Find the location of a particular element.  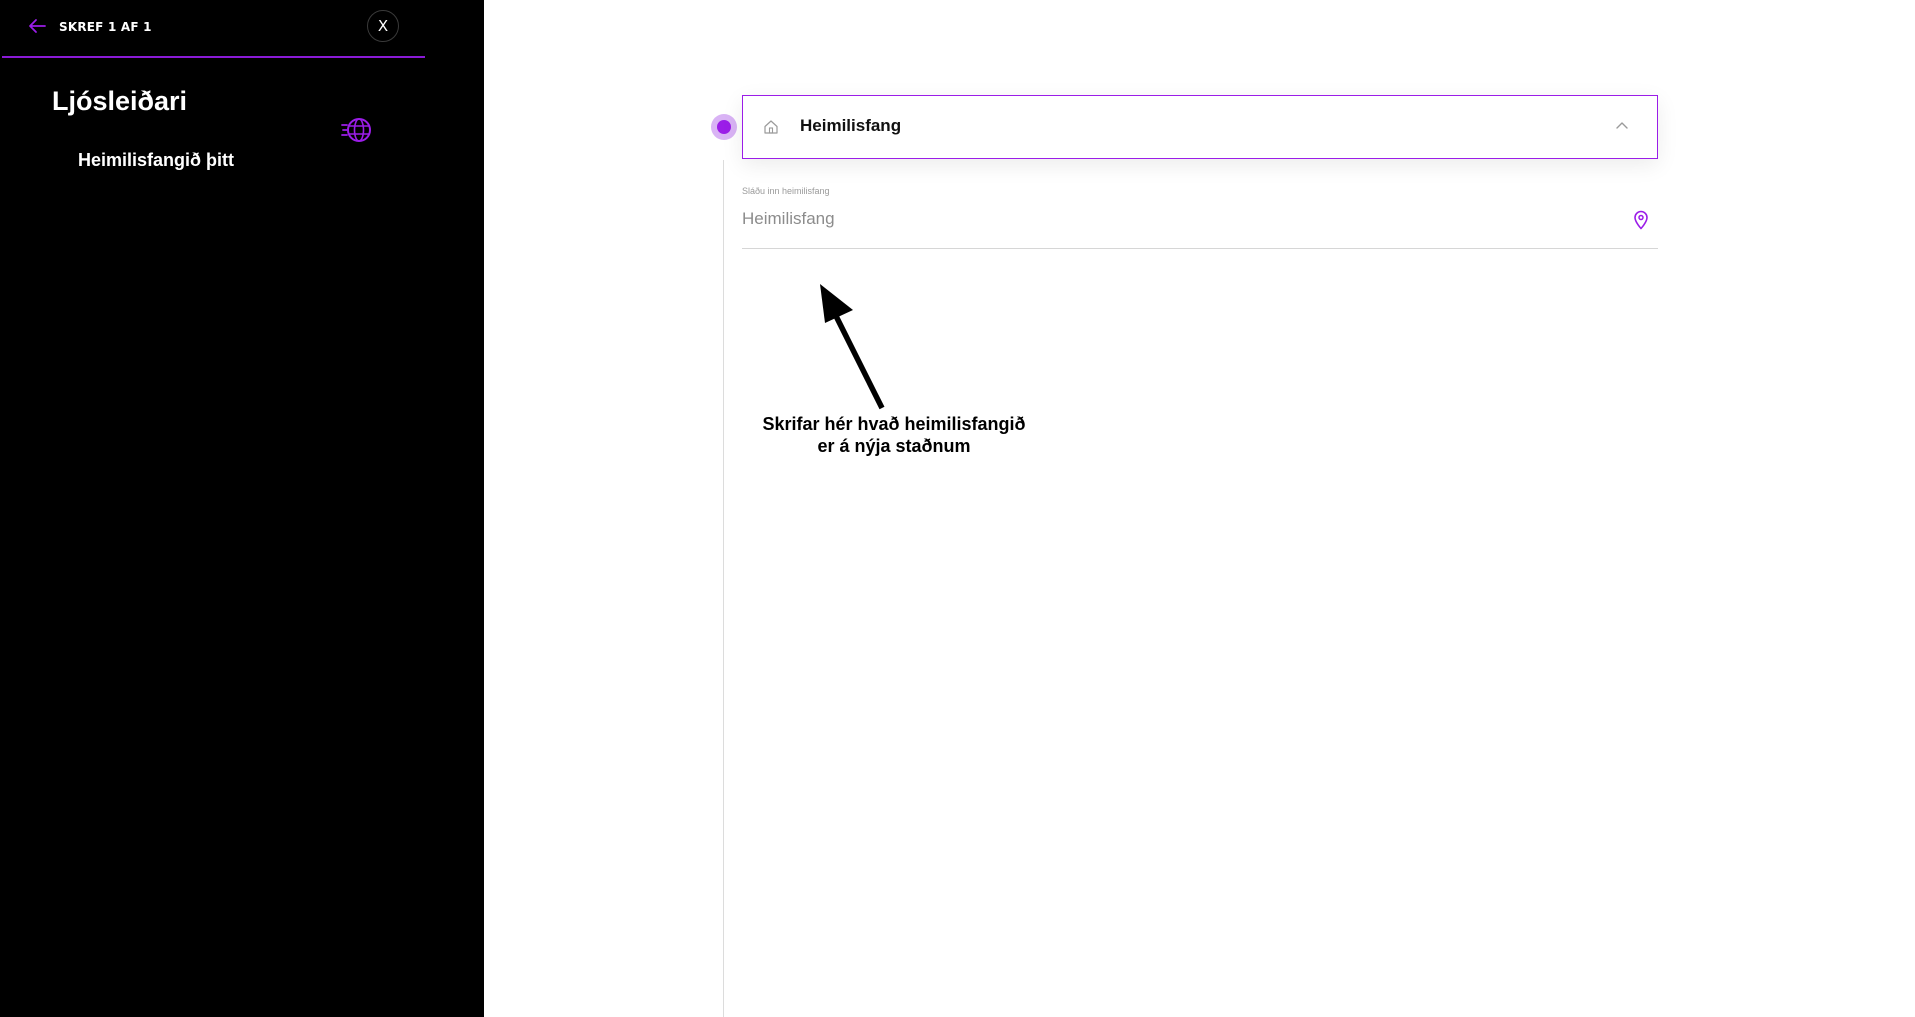

address-input-underline is located at coordinates (1200, 248).